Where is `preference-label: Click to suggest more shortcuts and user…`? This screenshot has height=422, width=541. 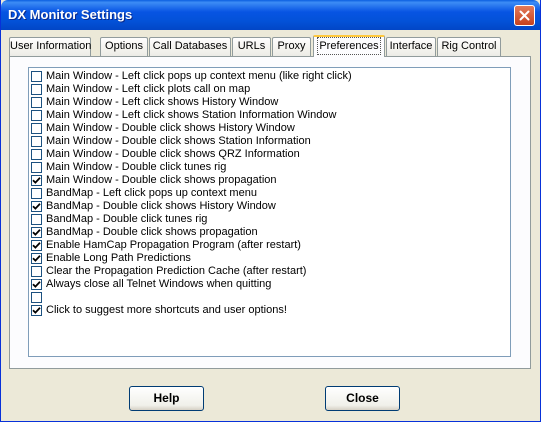
preference-label: Click to suggest more shortcuts and user… is located at coordinates (166, 310).